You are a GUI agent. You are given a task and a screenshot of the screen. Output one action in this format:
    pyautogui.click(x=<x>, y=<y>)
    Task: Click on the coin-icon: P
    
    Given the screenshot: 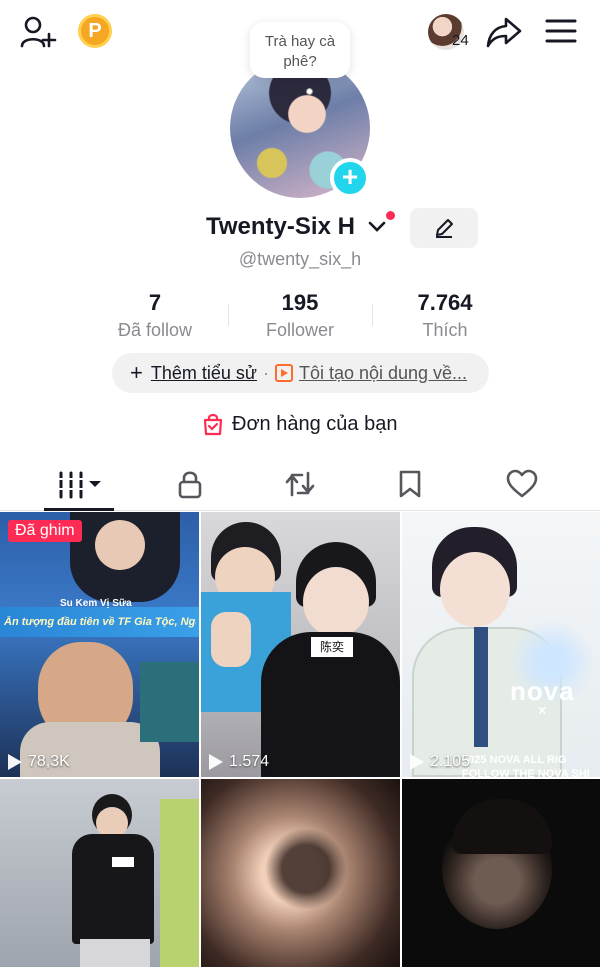 What is the action you would take?
    pyautogui.click(x=95, y=31)
    